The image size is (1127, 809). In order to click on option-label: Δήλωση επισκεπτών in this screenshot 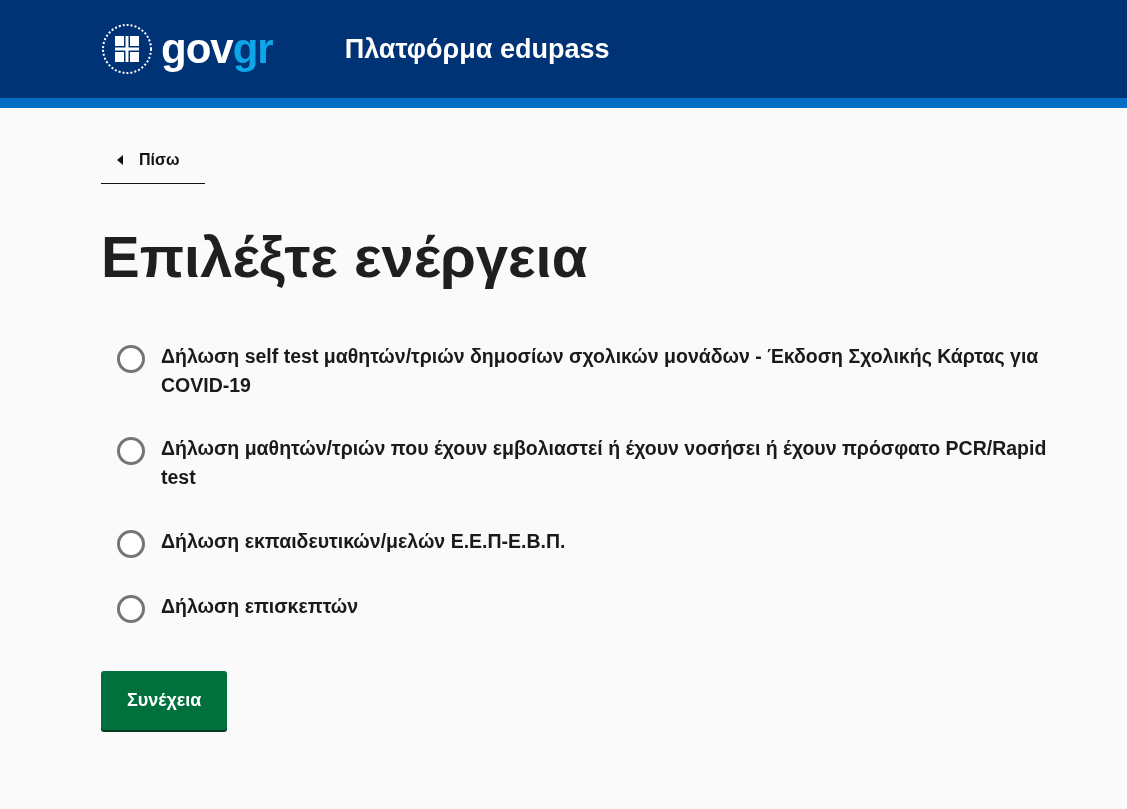, I will do `click(260, 606)`.